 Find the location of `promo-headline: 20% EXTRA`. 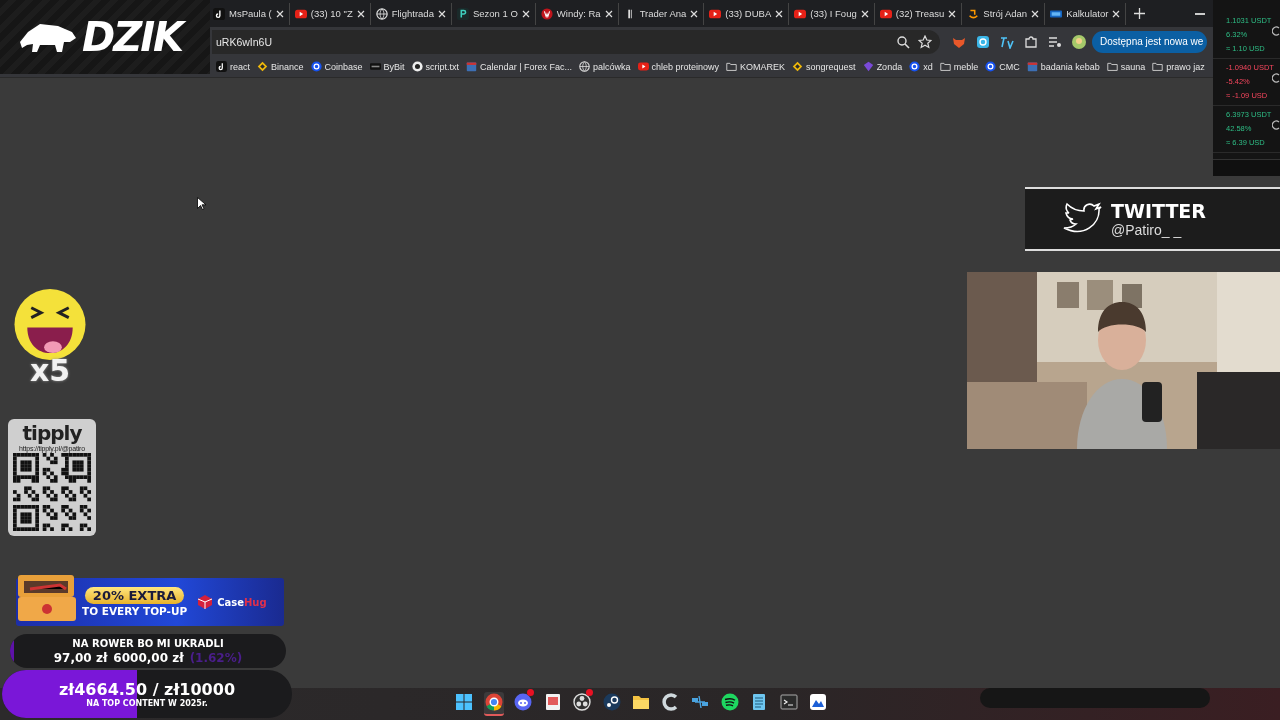

promo-headline: 20% EXTRA is located at coordinates (134, 595).